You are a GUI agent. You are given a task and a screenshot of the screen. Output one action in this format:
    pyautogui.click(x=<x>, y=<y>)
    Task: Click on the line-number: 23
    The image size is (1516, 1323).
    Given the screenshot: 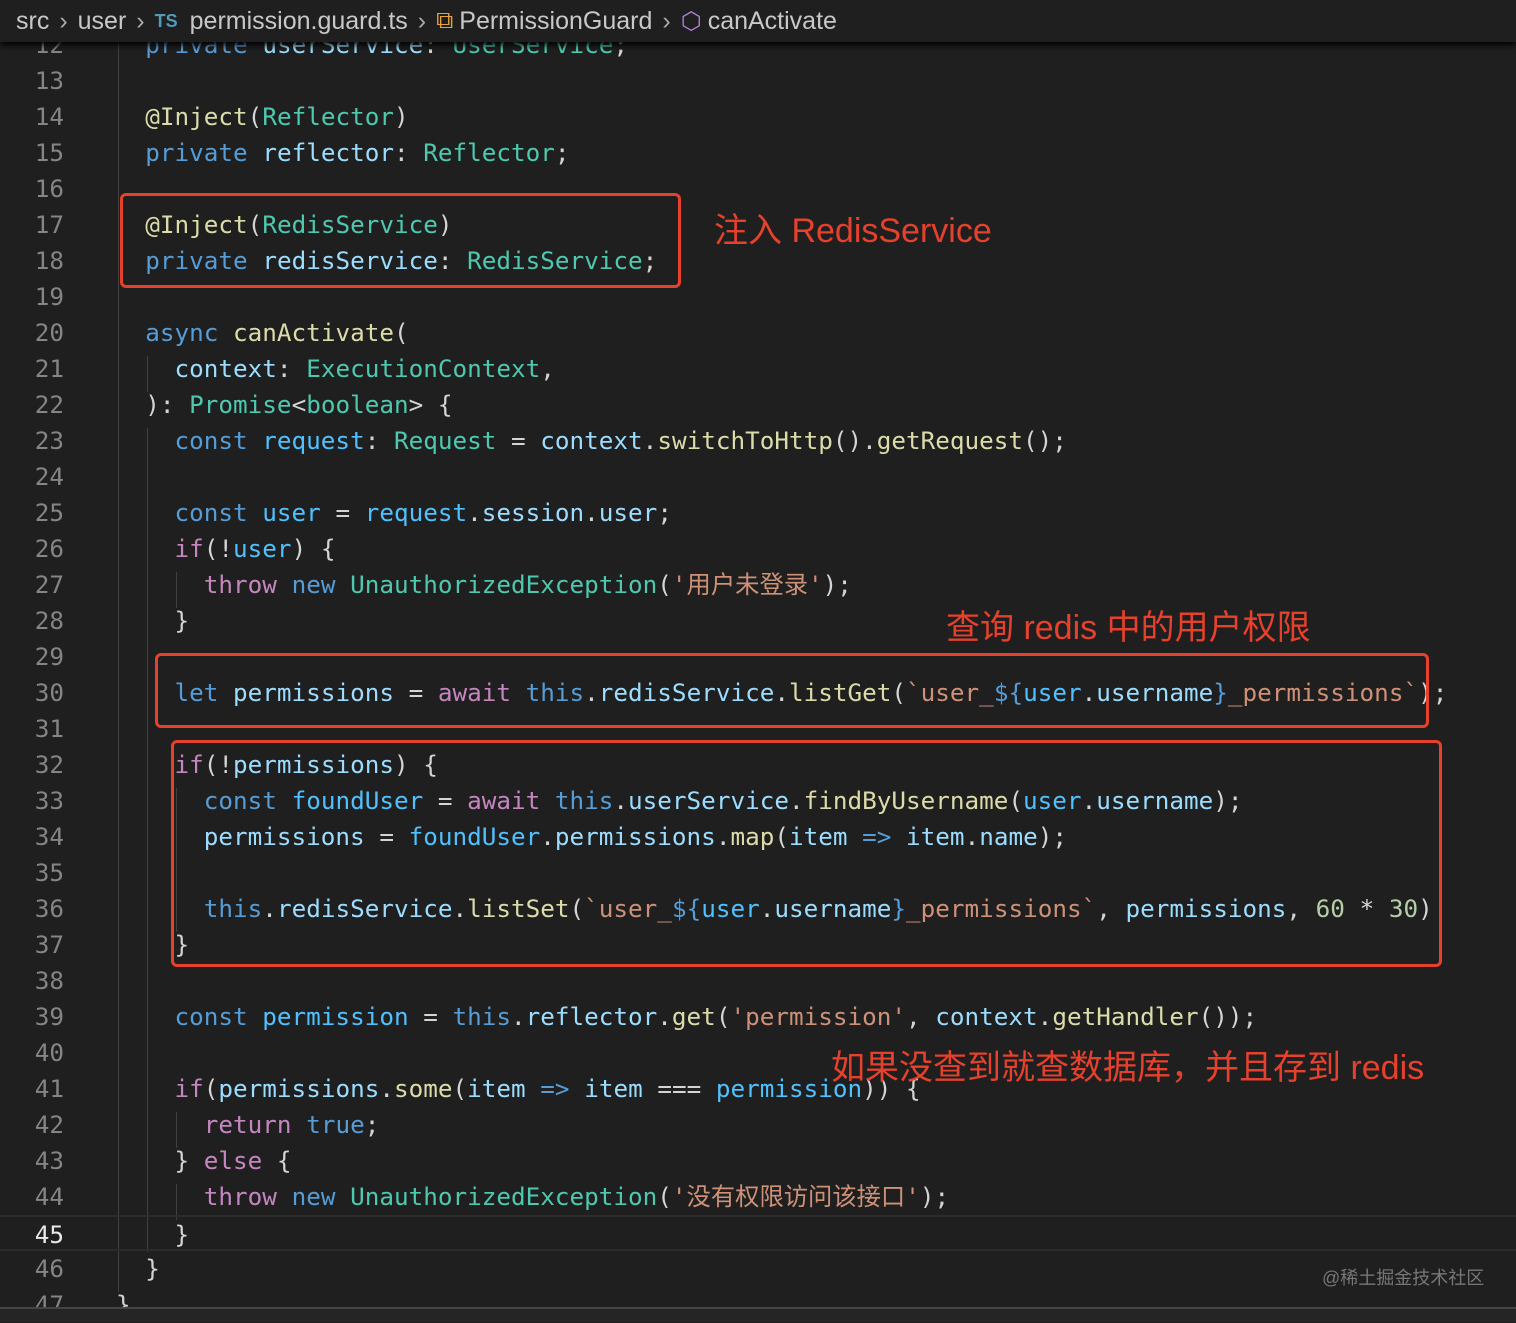 What is the action you would take?
    pyautogui.click(x=49, y=440)
    